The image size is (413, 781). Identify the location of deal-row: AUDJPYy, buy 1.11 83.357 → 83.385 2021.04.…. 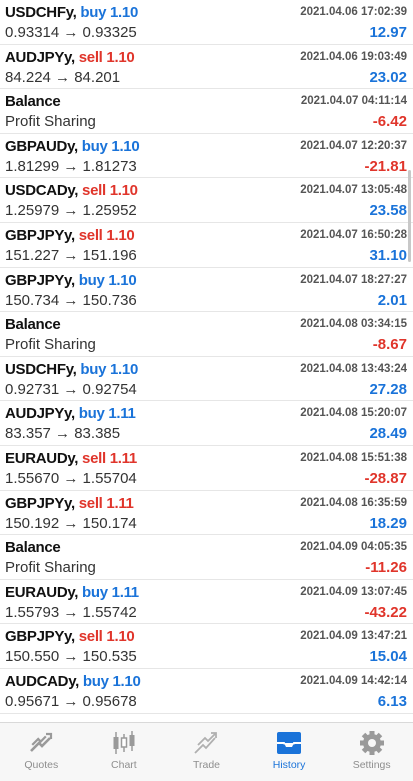
(206, 423).